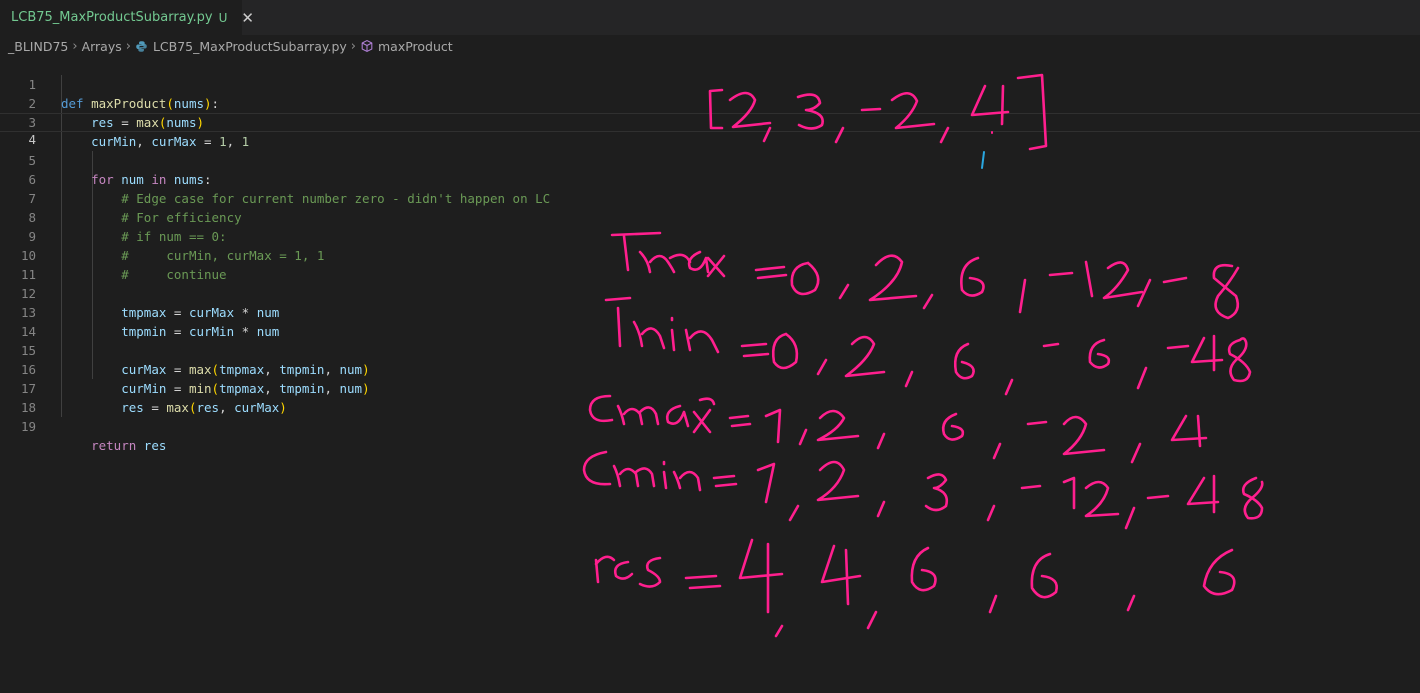  Describe the element at coordinates (223, 17) in the screenshot. I see `git-untracked-badge: U` at that location.